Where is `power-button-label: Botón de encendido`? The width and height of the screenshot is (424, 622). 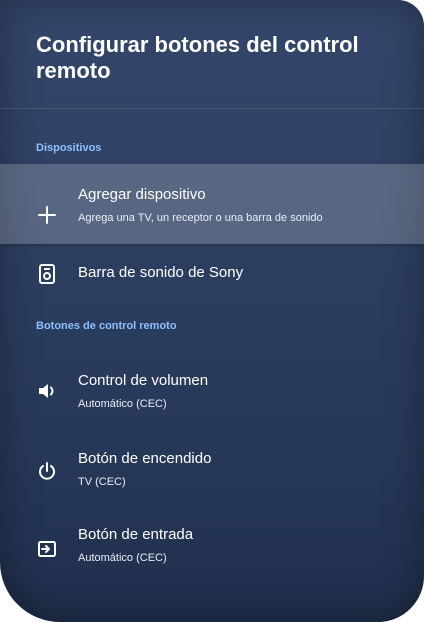
power-button-label: Botón de encendido is located at coordinates (145, 458).